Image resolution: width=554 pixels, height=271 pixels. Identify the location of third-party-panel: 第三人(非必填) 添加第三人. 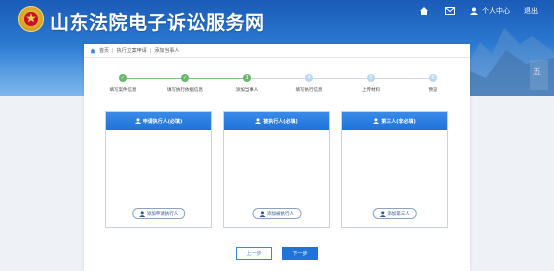
(394, 169).